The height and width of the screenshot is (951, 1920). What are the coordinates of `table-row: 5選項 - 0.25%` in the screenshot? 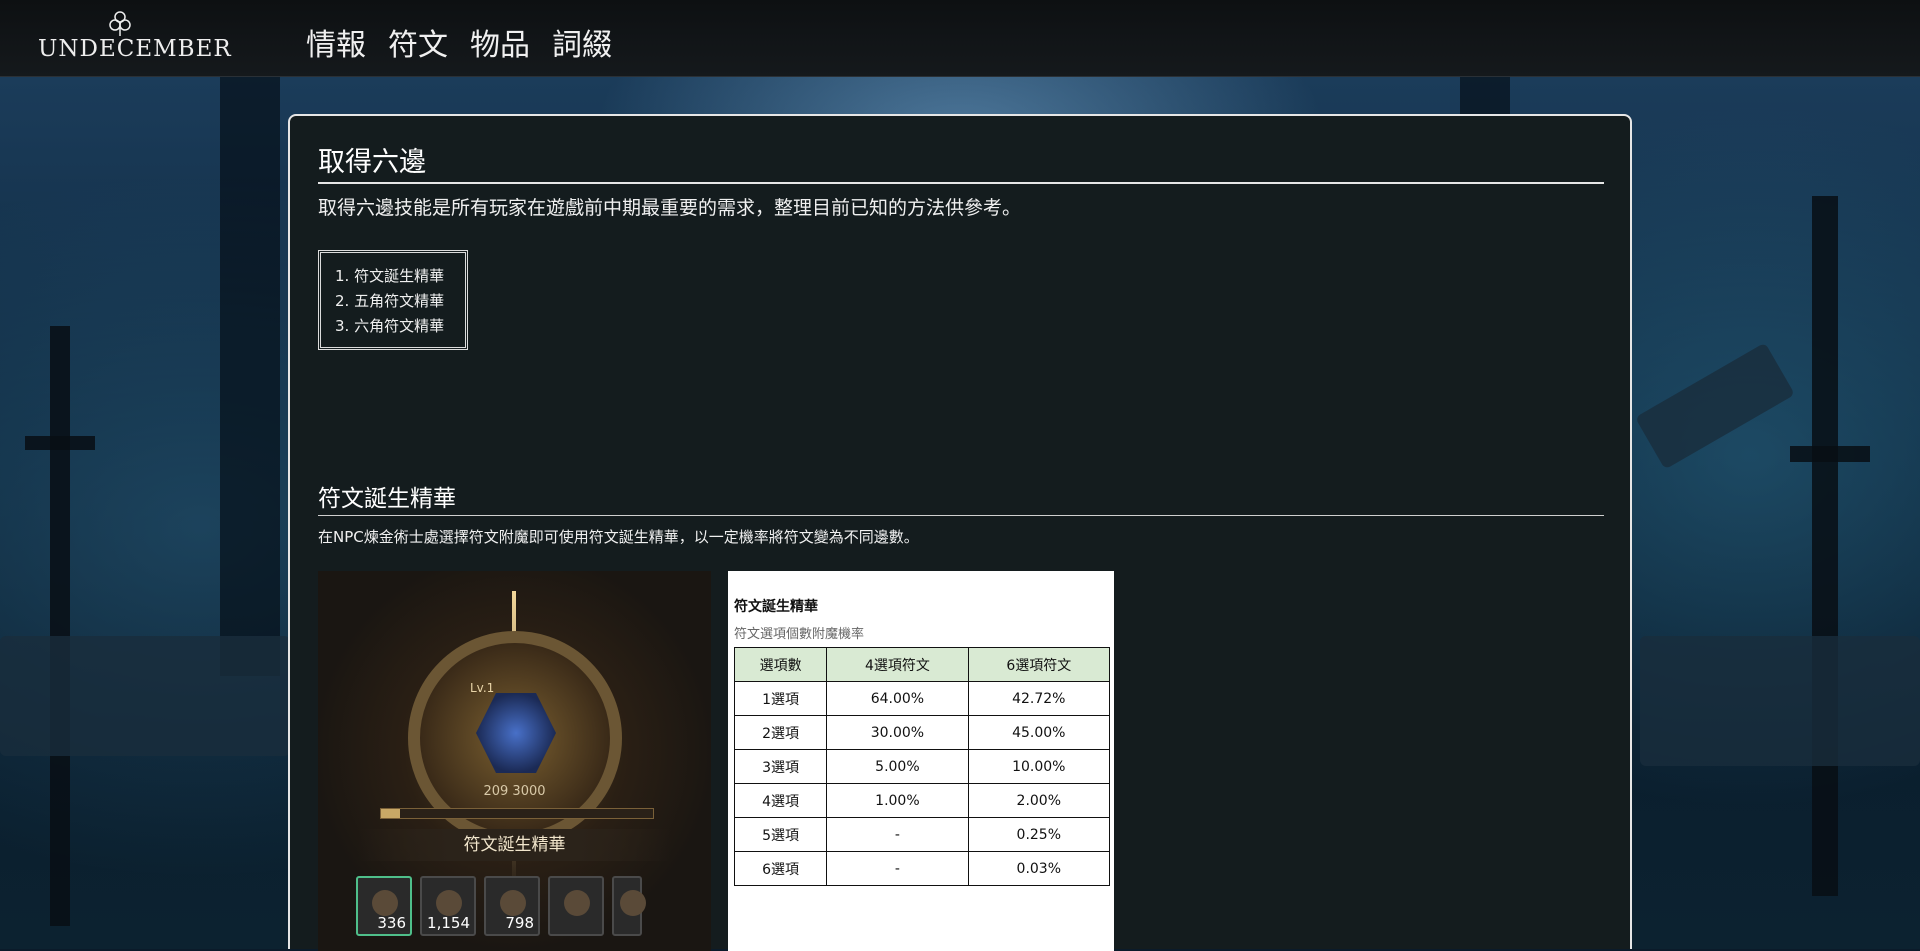 It's located at (922, 834).